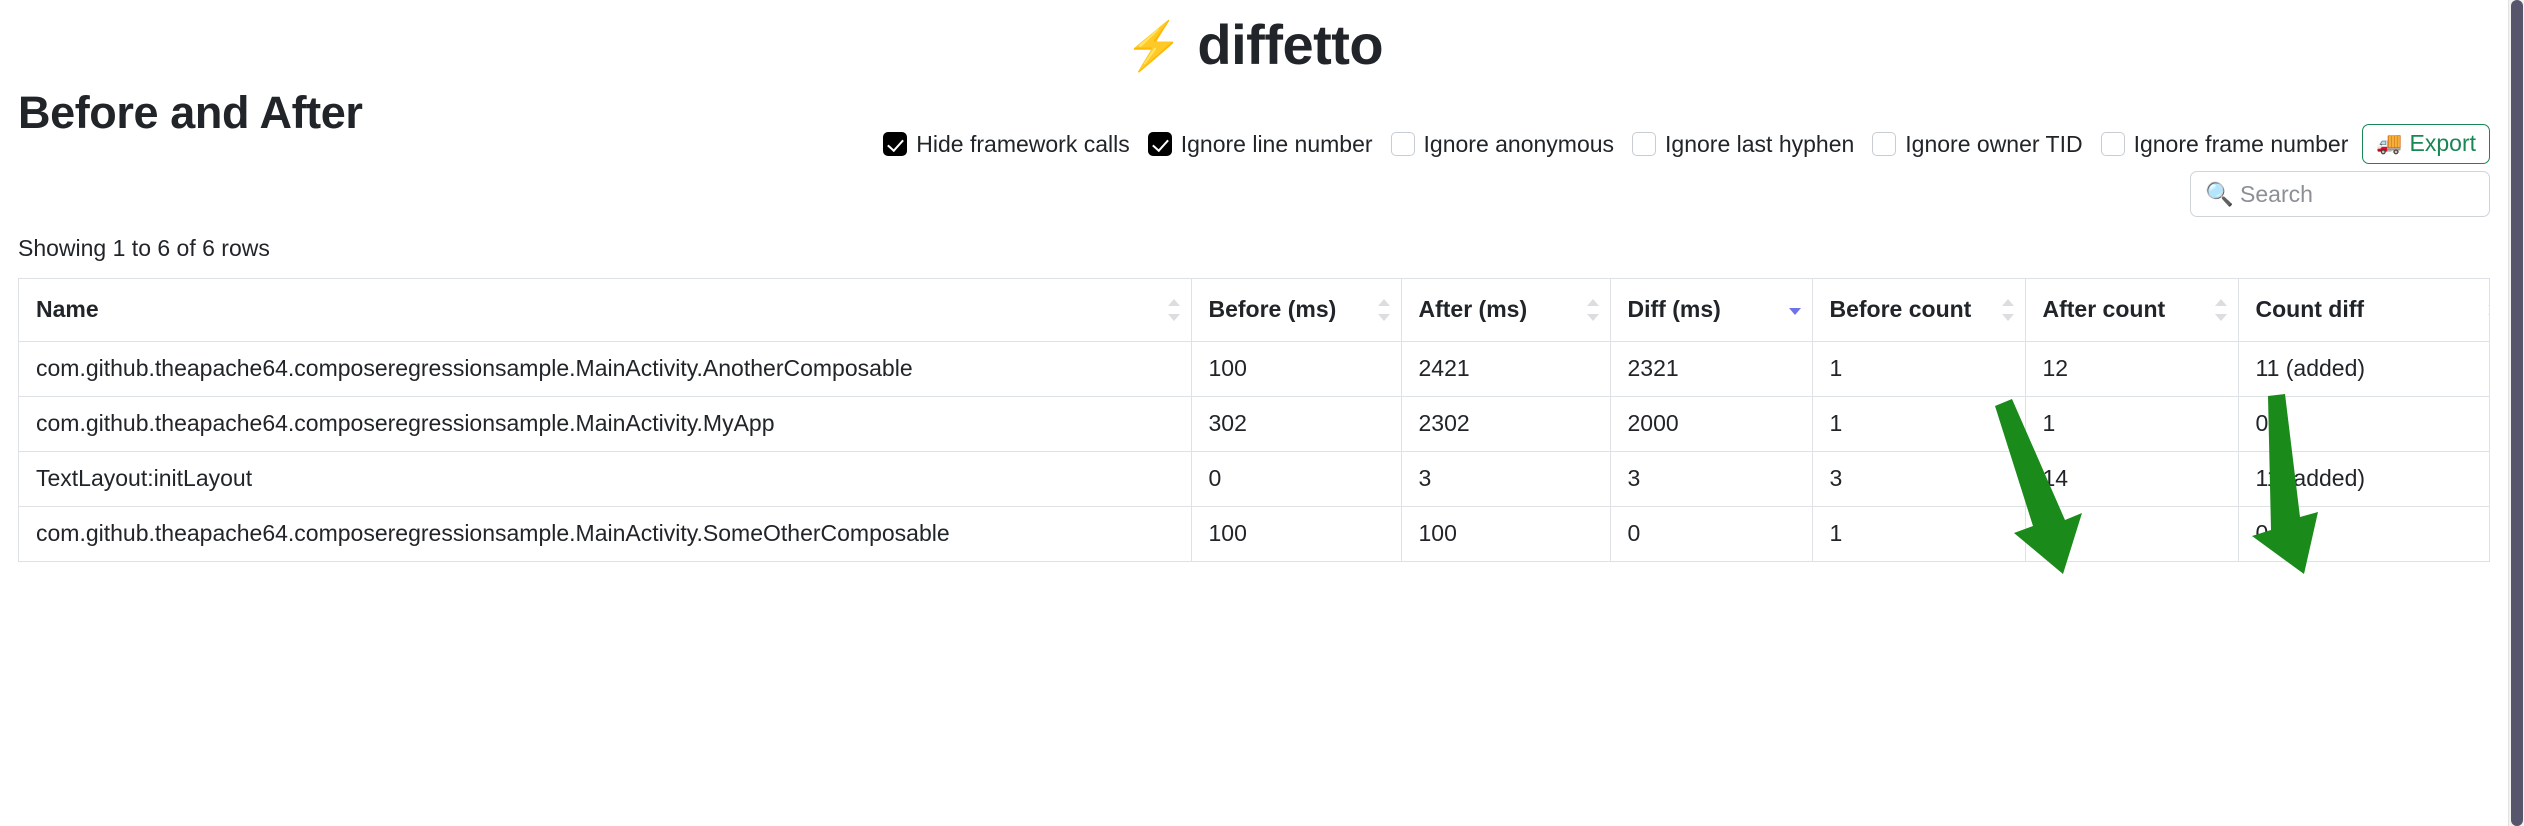 The image size is (2524, 826). What do you see at coordinates (2389, 143) in the screenshot?
I see `truck-icon: 🚚` at bounding box center [2389, 143].